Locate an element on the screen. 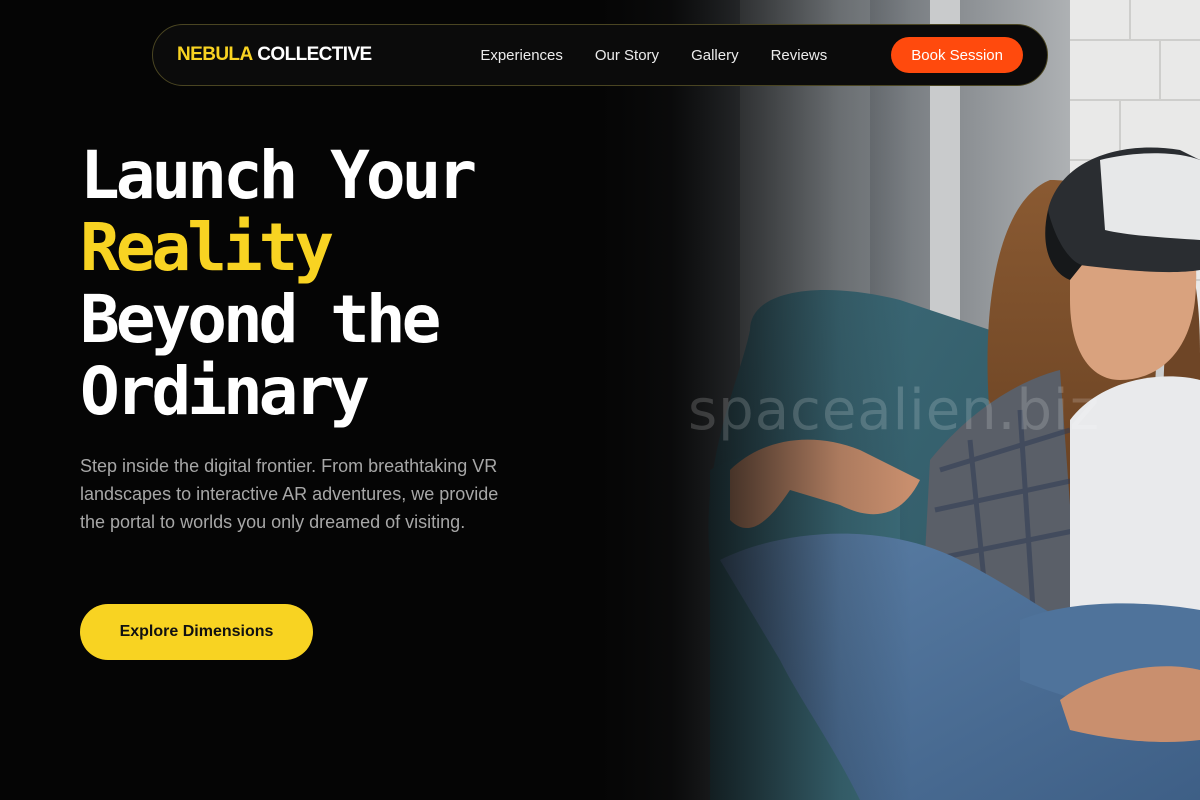  nav-link-gallery: Gallery is located at coordinates (715, 55).